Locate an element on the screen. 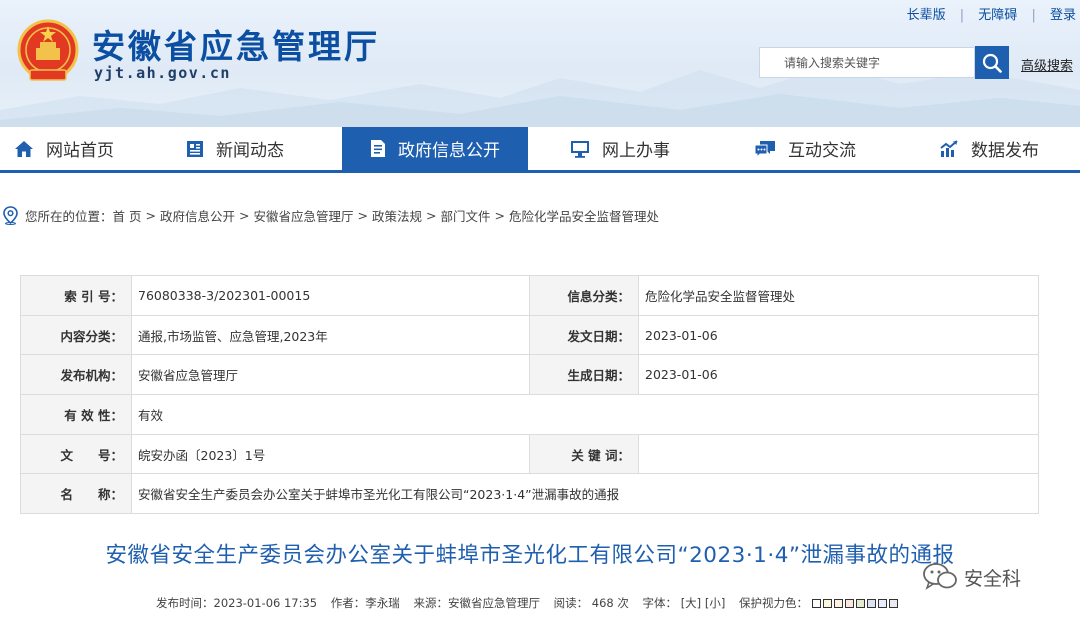  views-count: 468 is located at coordinates (602, 603).